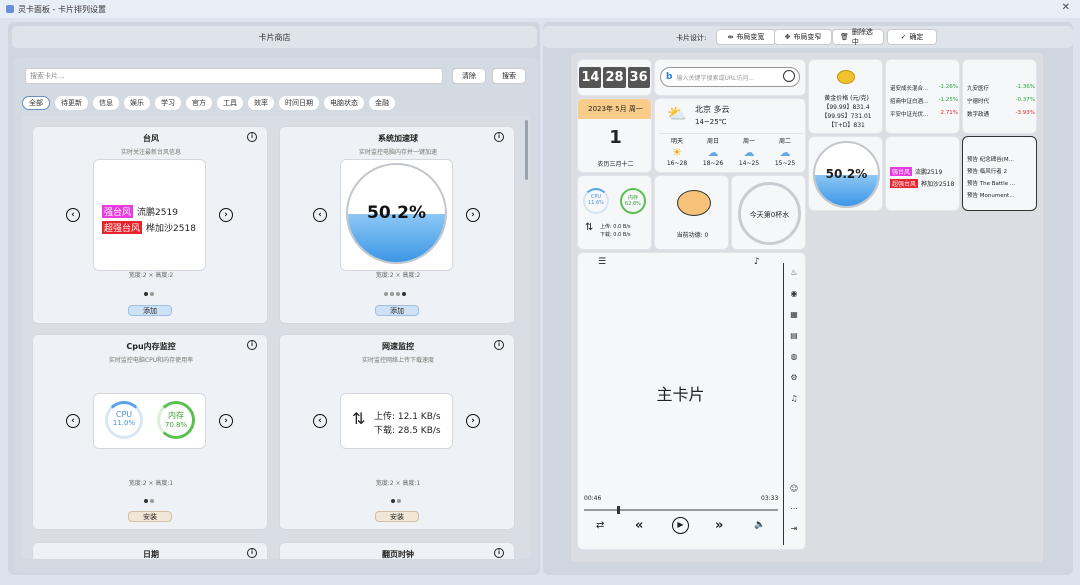 Image resolution: width=1080 pixels, height=585 pixels. I want to click on playlist-icon: ☰, so click(602, 262).